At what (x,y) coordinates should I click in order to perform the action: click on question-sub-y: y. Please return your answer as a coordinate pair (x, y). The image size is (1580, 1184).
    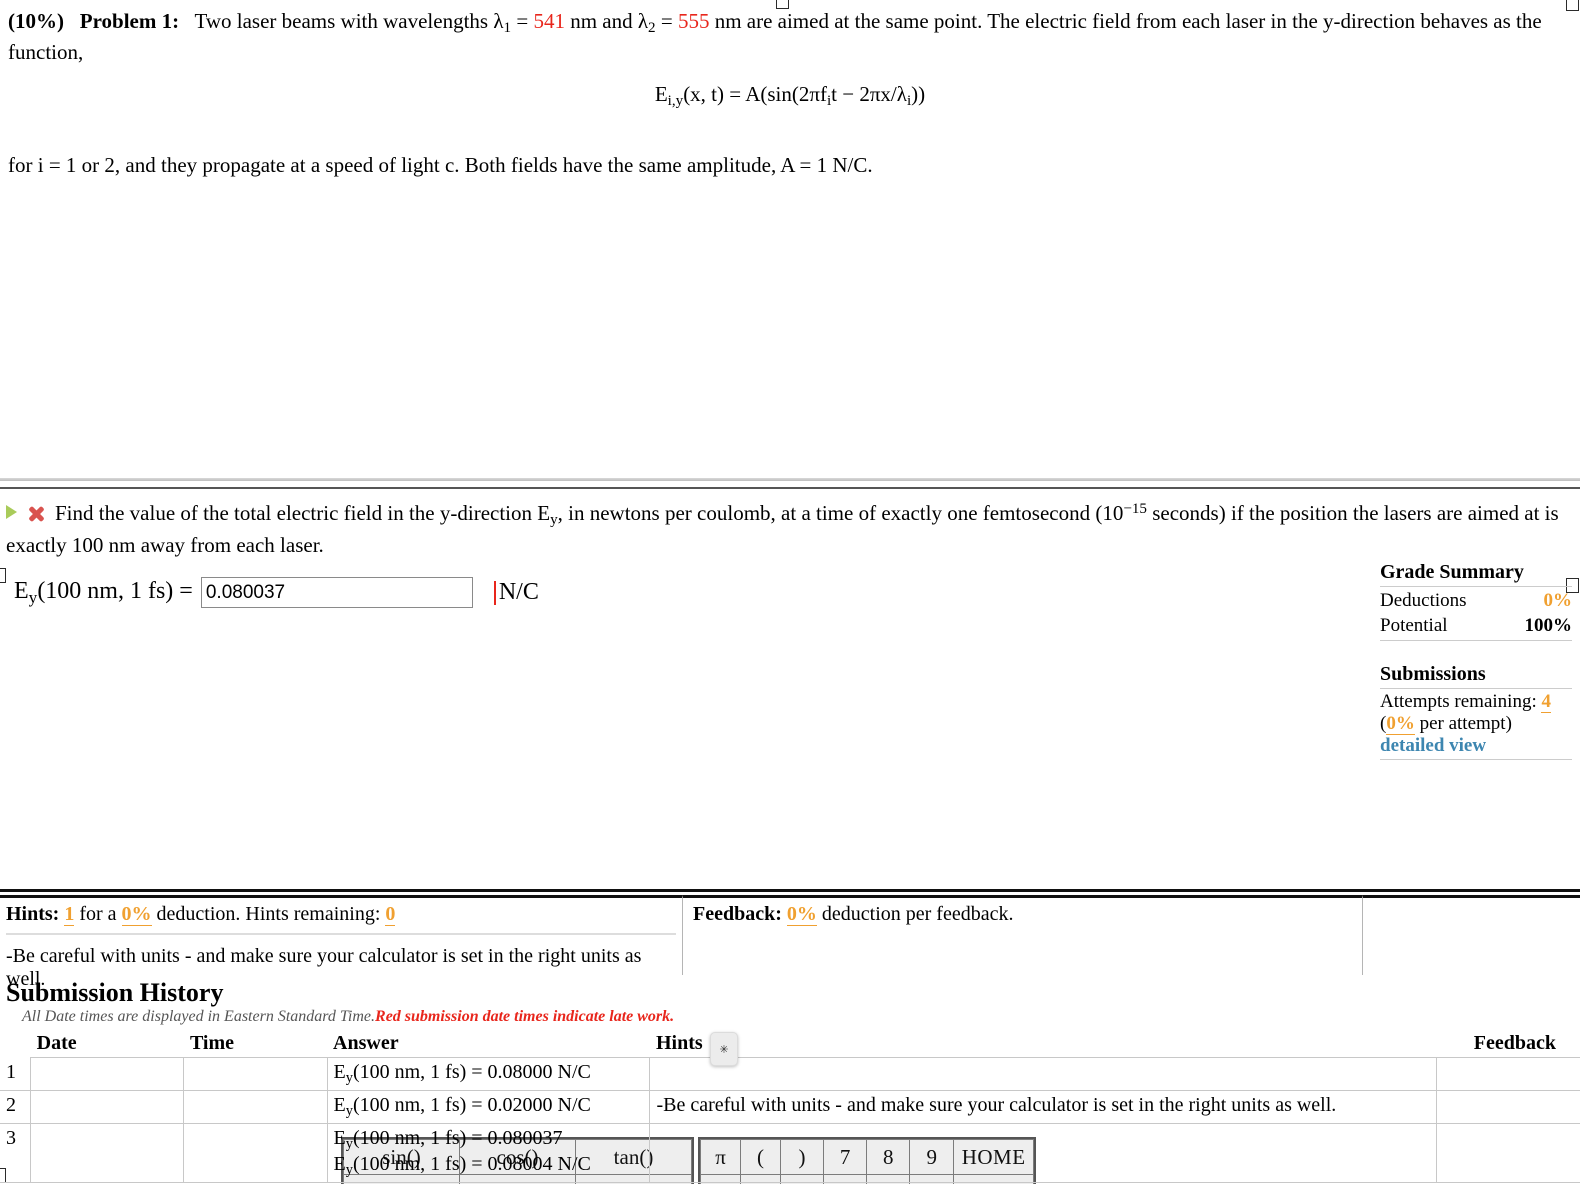
    Looking at the image, I should click on (554, 520).